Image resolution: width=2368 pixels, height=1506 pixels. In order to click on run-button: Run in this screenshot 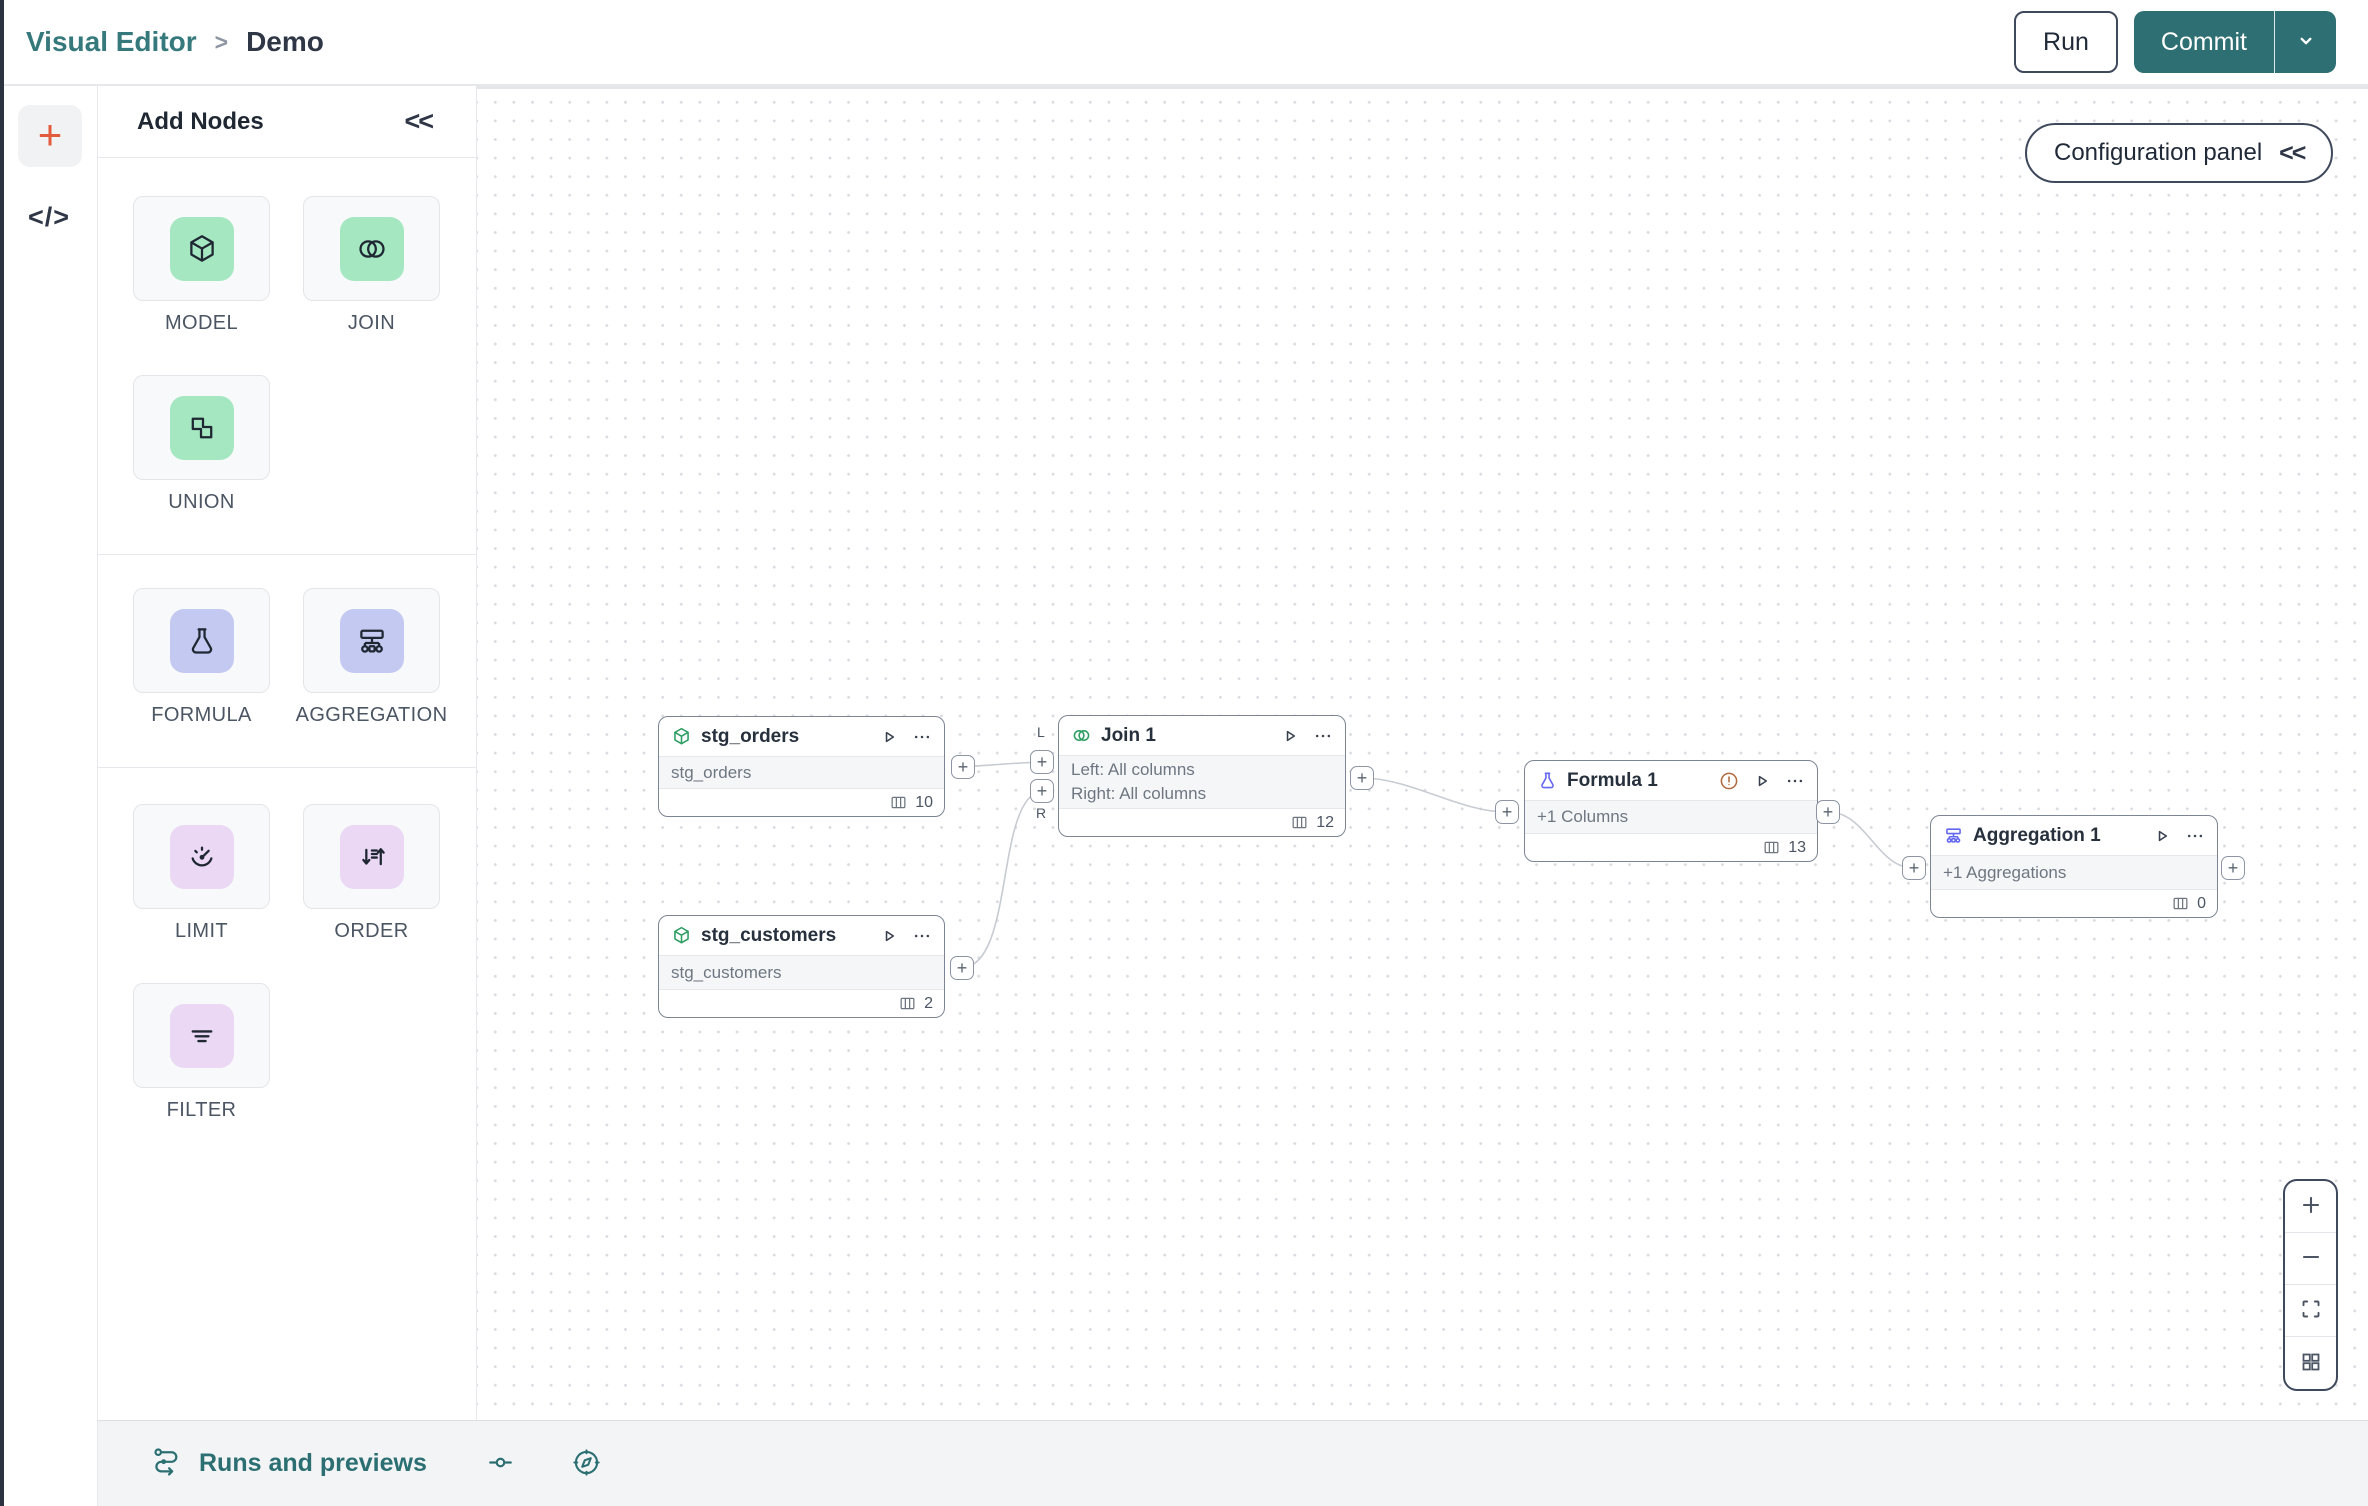, I will do `click(2066, 42)`.